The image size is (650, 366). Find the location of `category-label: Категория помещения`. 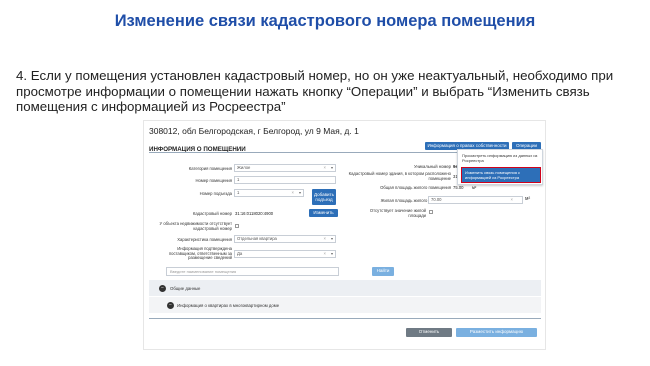

category-label: Категория помещения is located at coordinates (210, 168).